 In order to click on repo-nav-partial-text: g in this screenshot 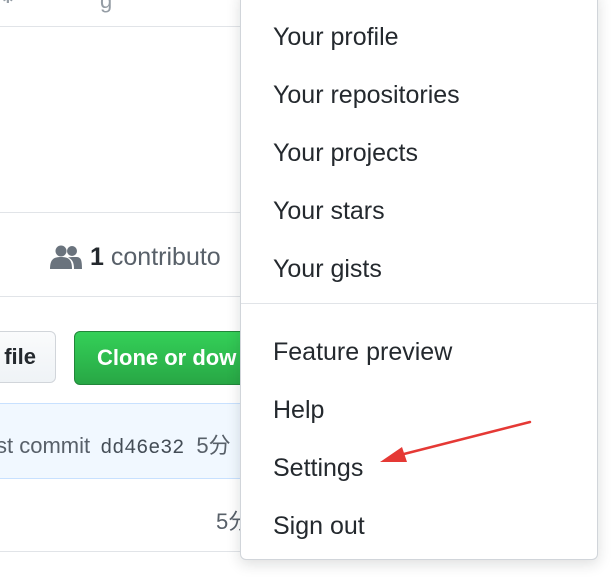, I will do `click(106, 6)`.